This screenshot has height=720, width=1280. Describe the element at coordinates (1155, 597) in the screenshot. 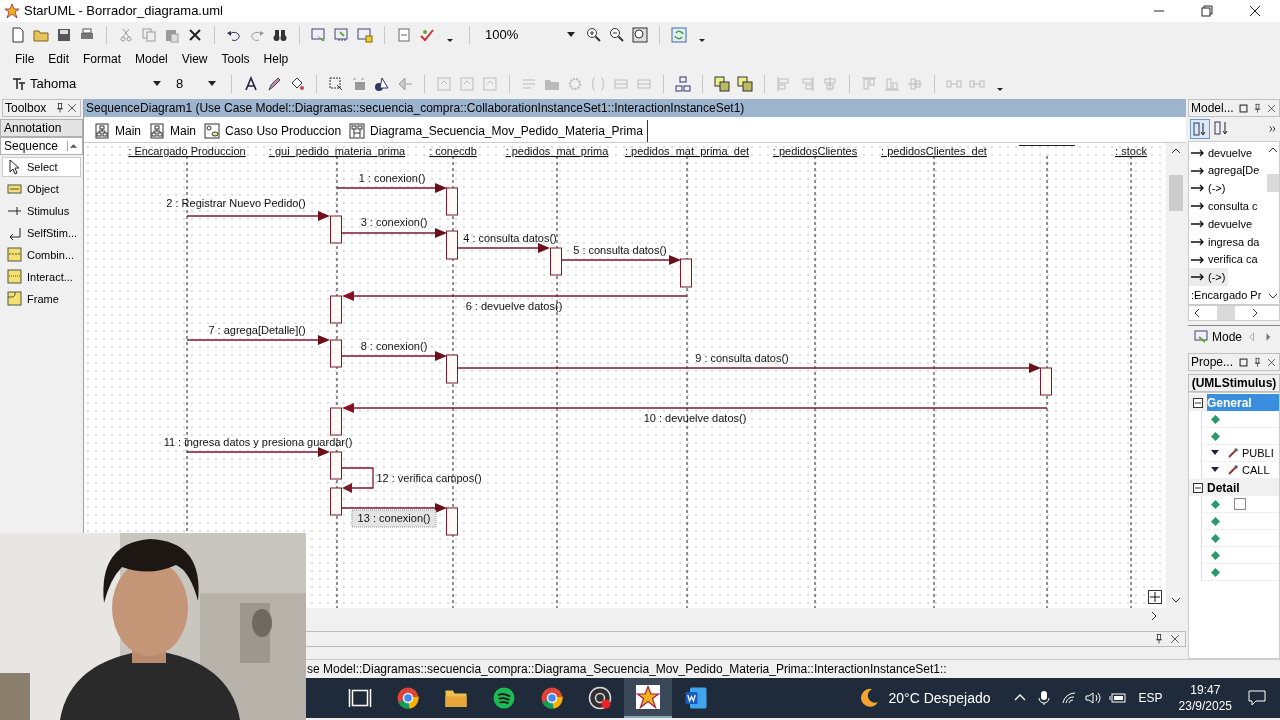

I see `move-handle-icon` at that location.